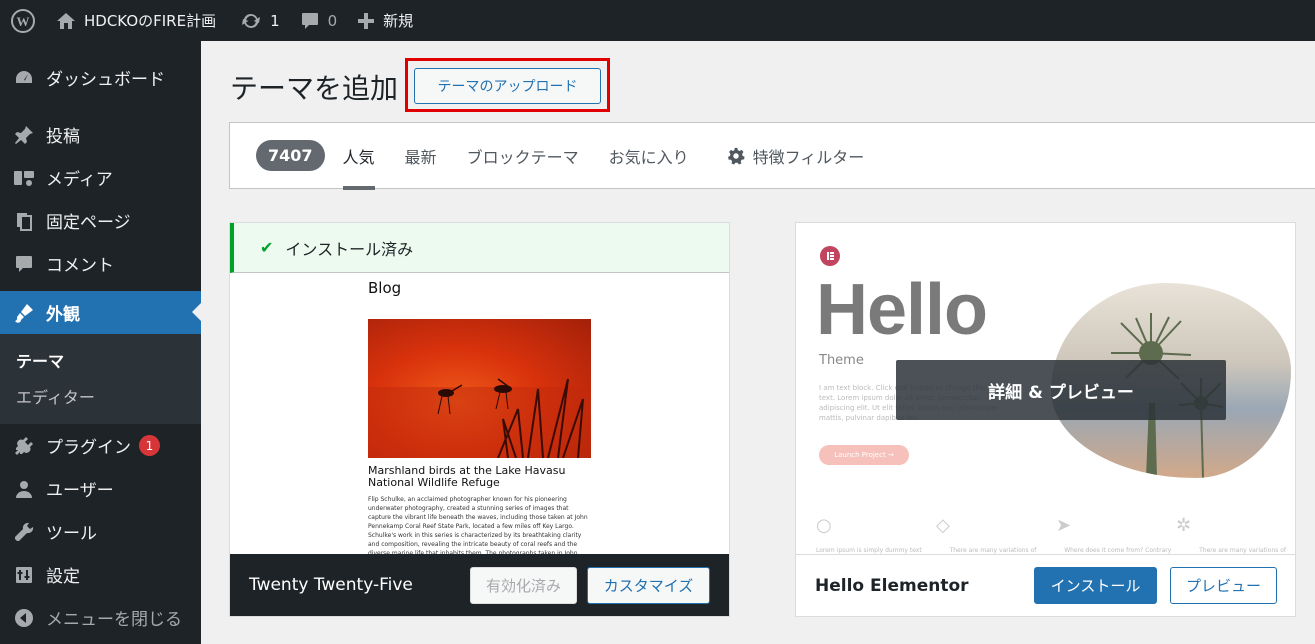 The image size is (1315, 644). Describe the element at coordinates (824, 525) in the screenshot. I see `lightbulb-icon: ○` at that location.